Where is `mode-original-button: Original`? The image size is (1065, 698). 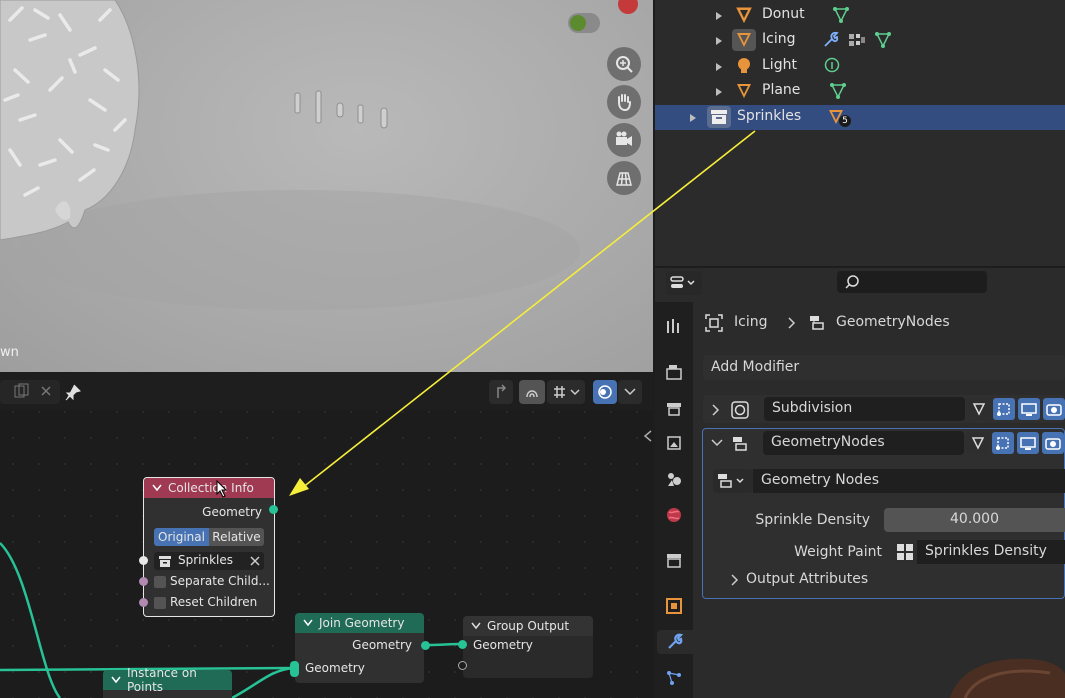
mode-original-button: Original is located at coordinates (181, 537).